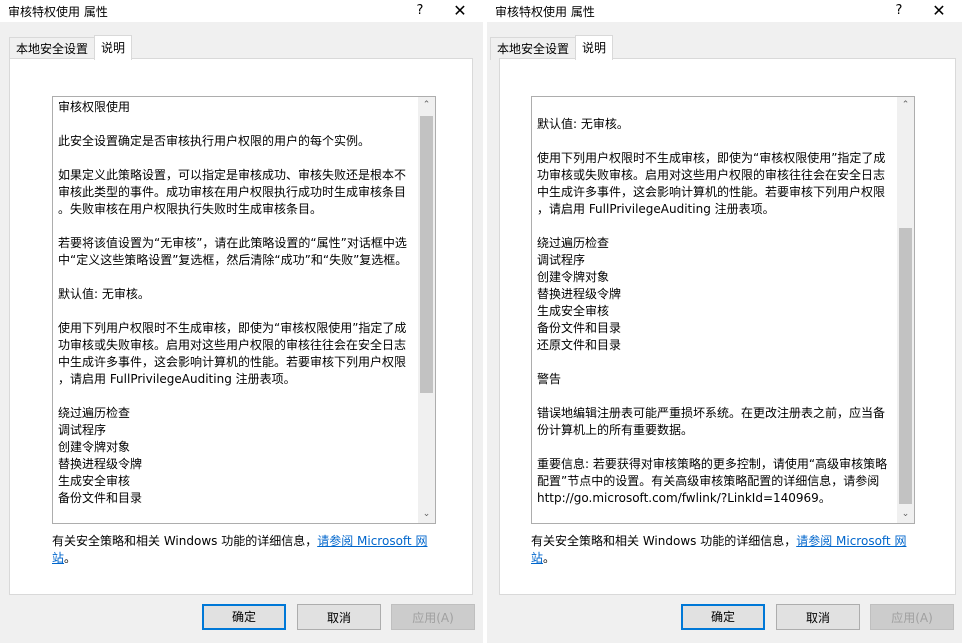 The image size is (962, 643). I want to click on explain-line: 。失败审核在用户权限执行失败时生成审核条目。, so click(190, 209).